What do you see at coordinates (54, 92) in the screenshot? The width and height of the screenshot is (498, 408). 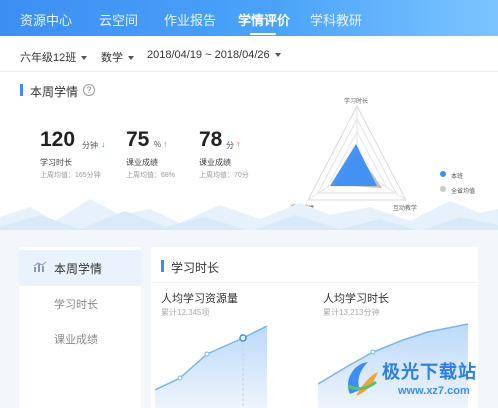 I see `weekly-section-title: 本周学情` at bounding box center [54, 92].